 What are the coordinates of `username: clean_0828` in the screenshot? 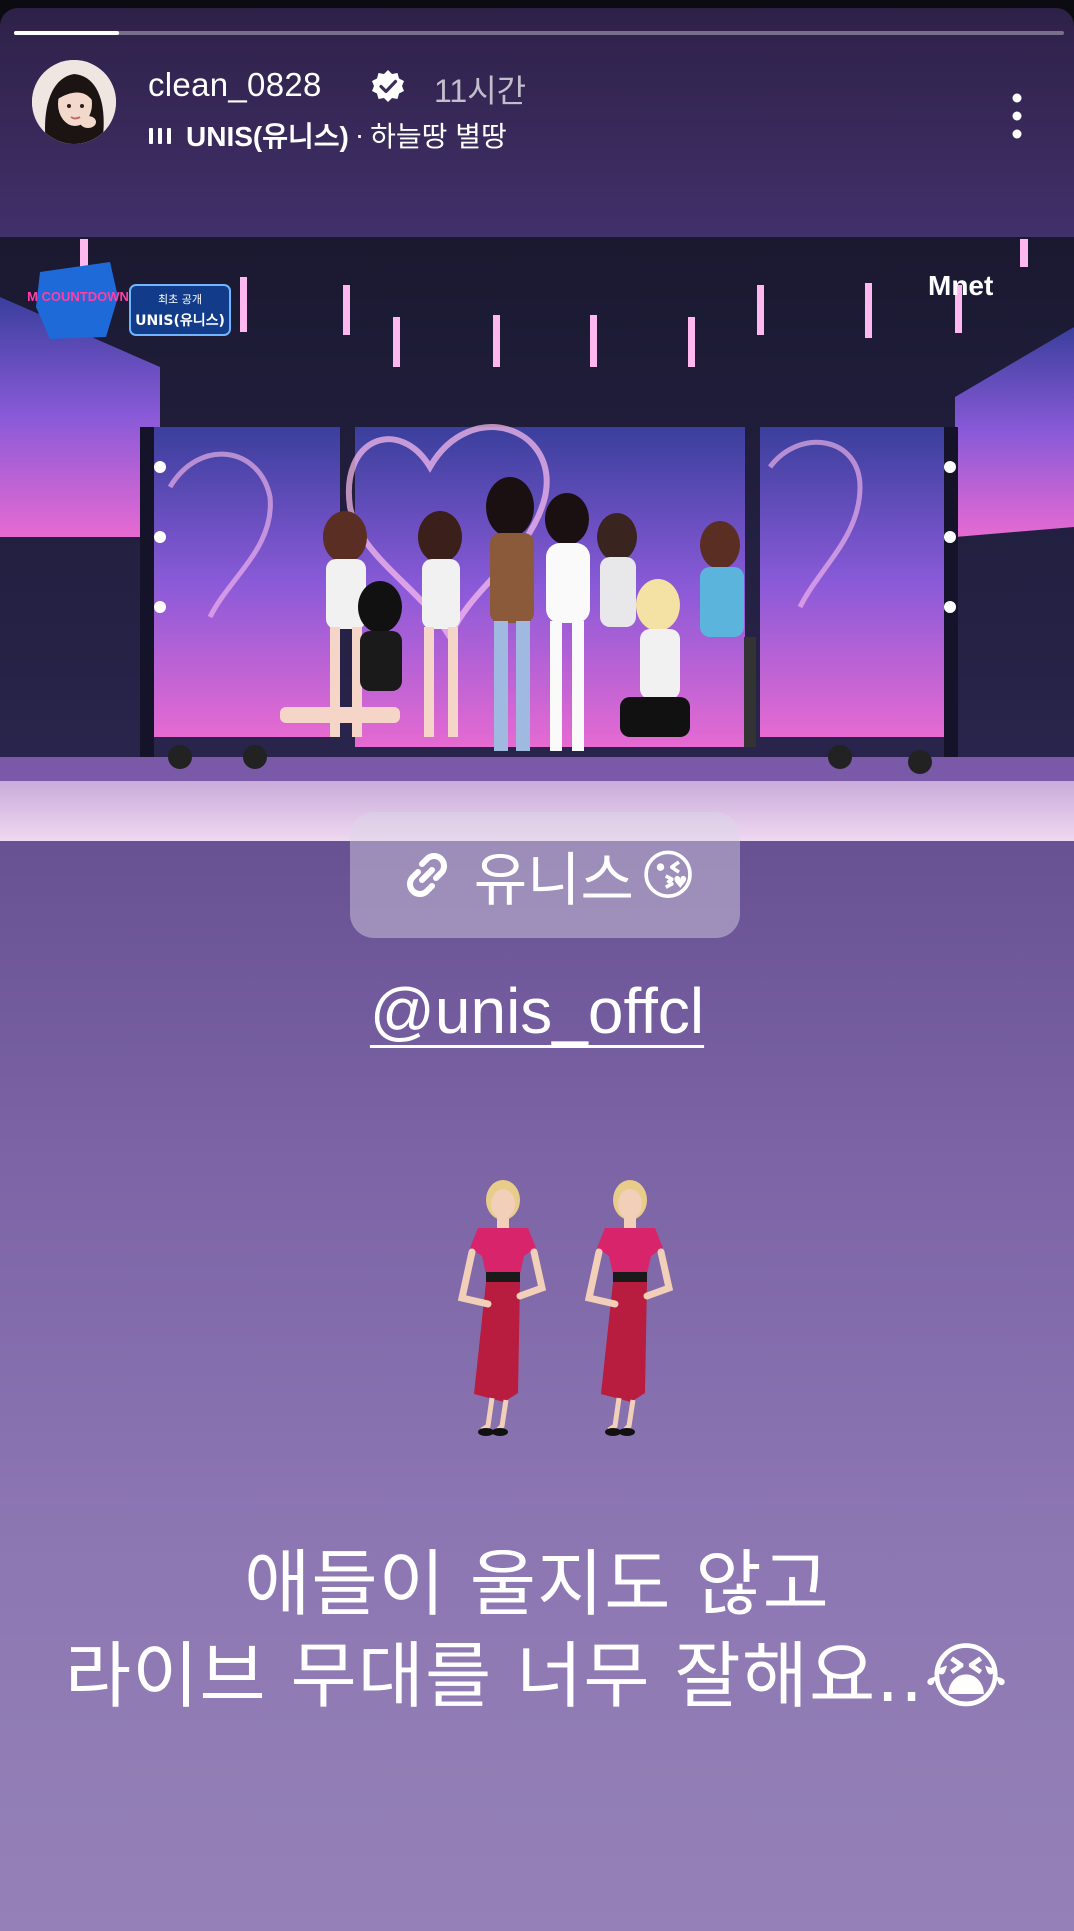 It's located at (235, 85).